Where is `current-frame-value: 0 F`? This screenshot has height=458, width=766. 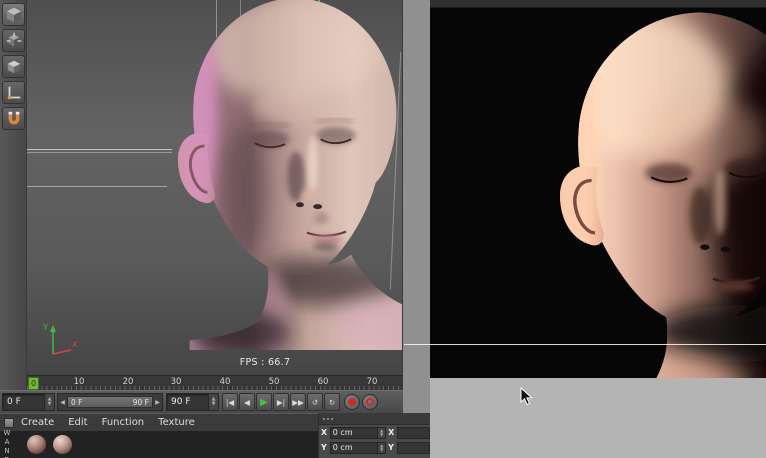 current-frame-value: 0 F is located at coordinates (14, 402).